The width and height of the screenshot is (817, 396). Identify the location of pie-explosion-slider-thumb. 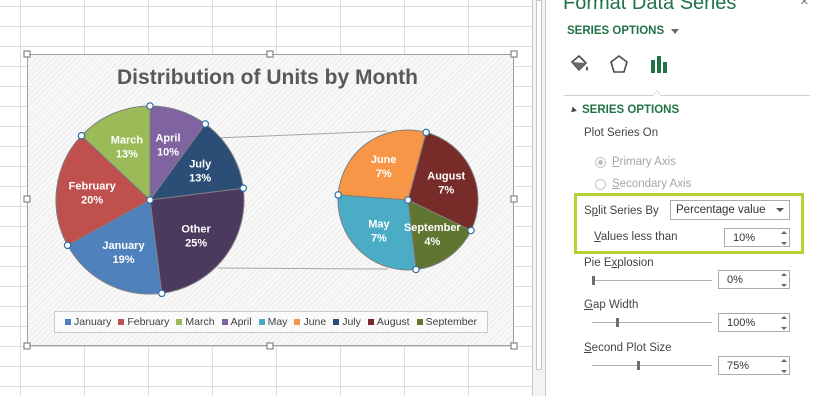
(593, 280).